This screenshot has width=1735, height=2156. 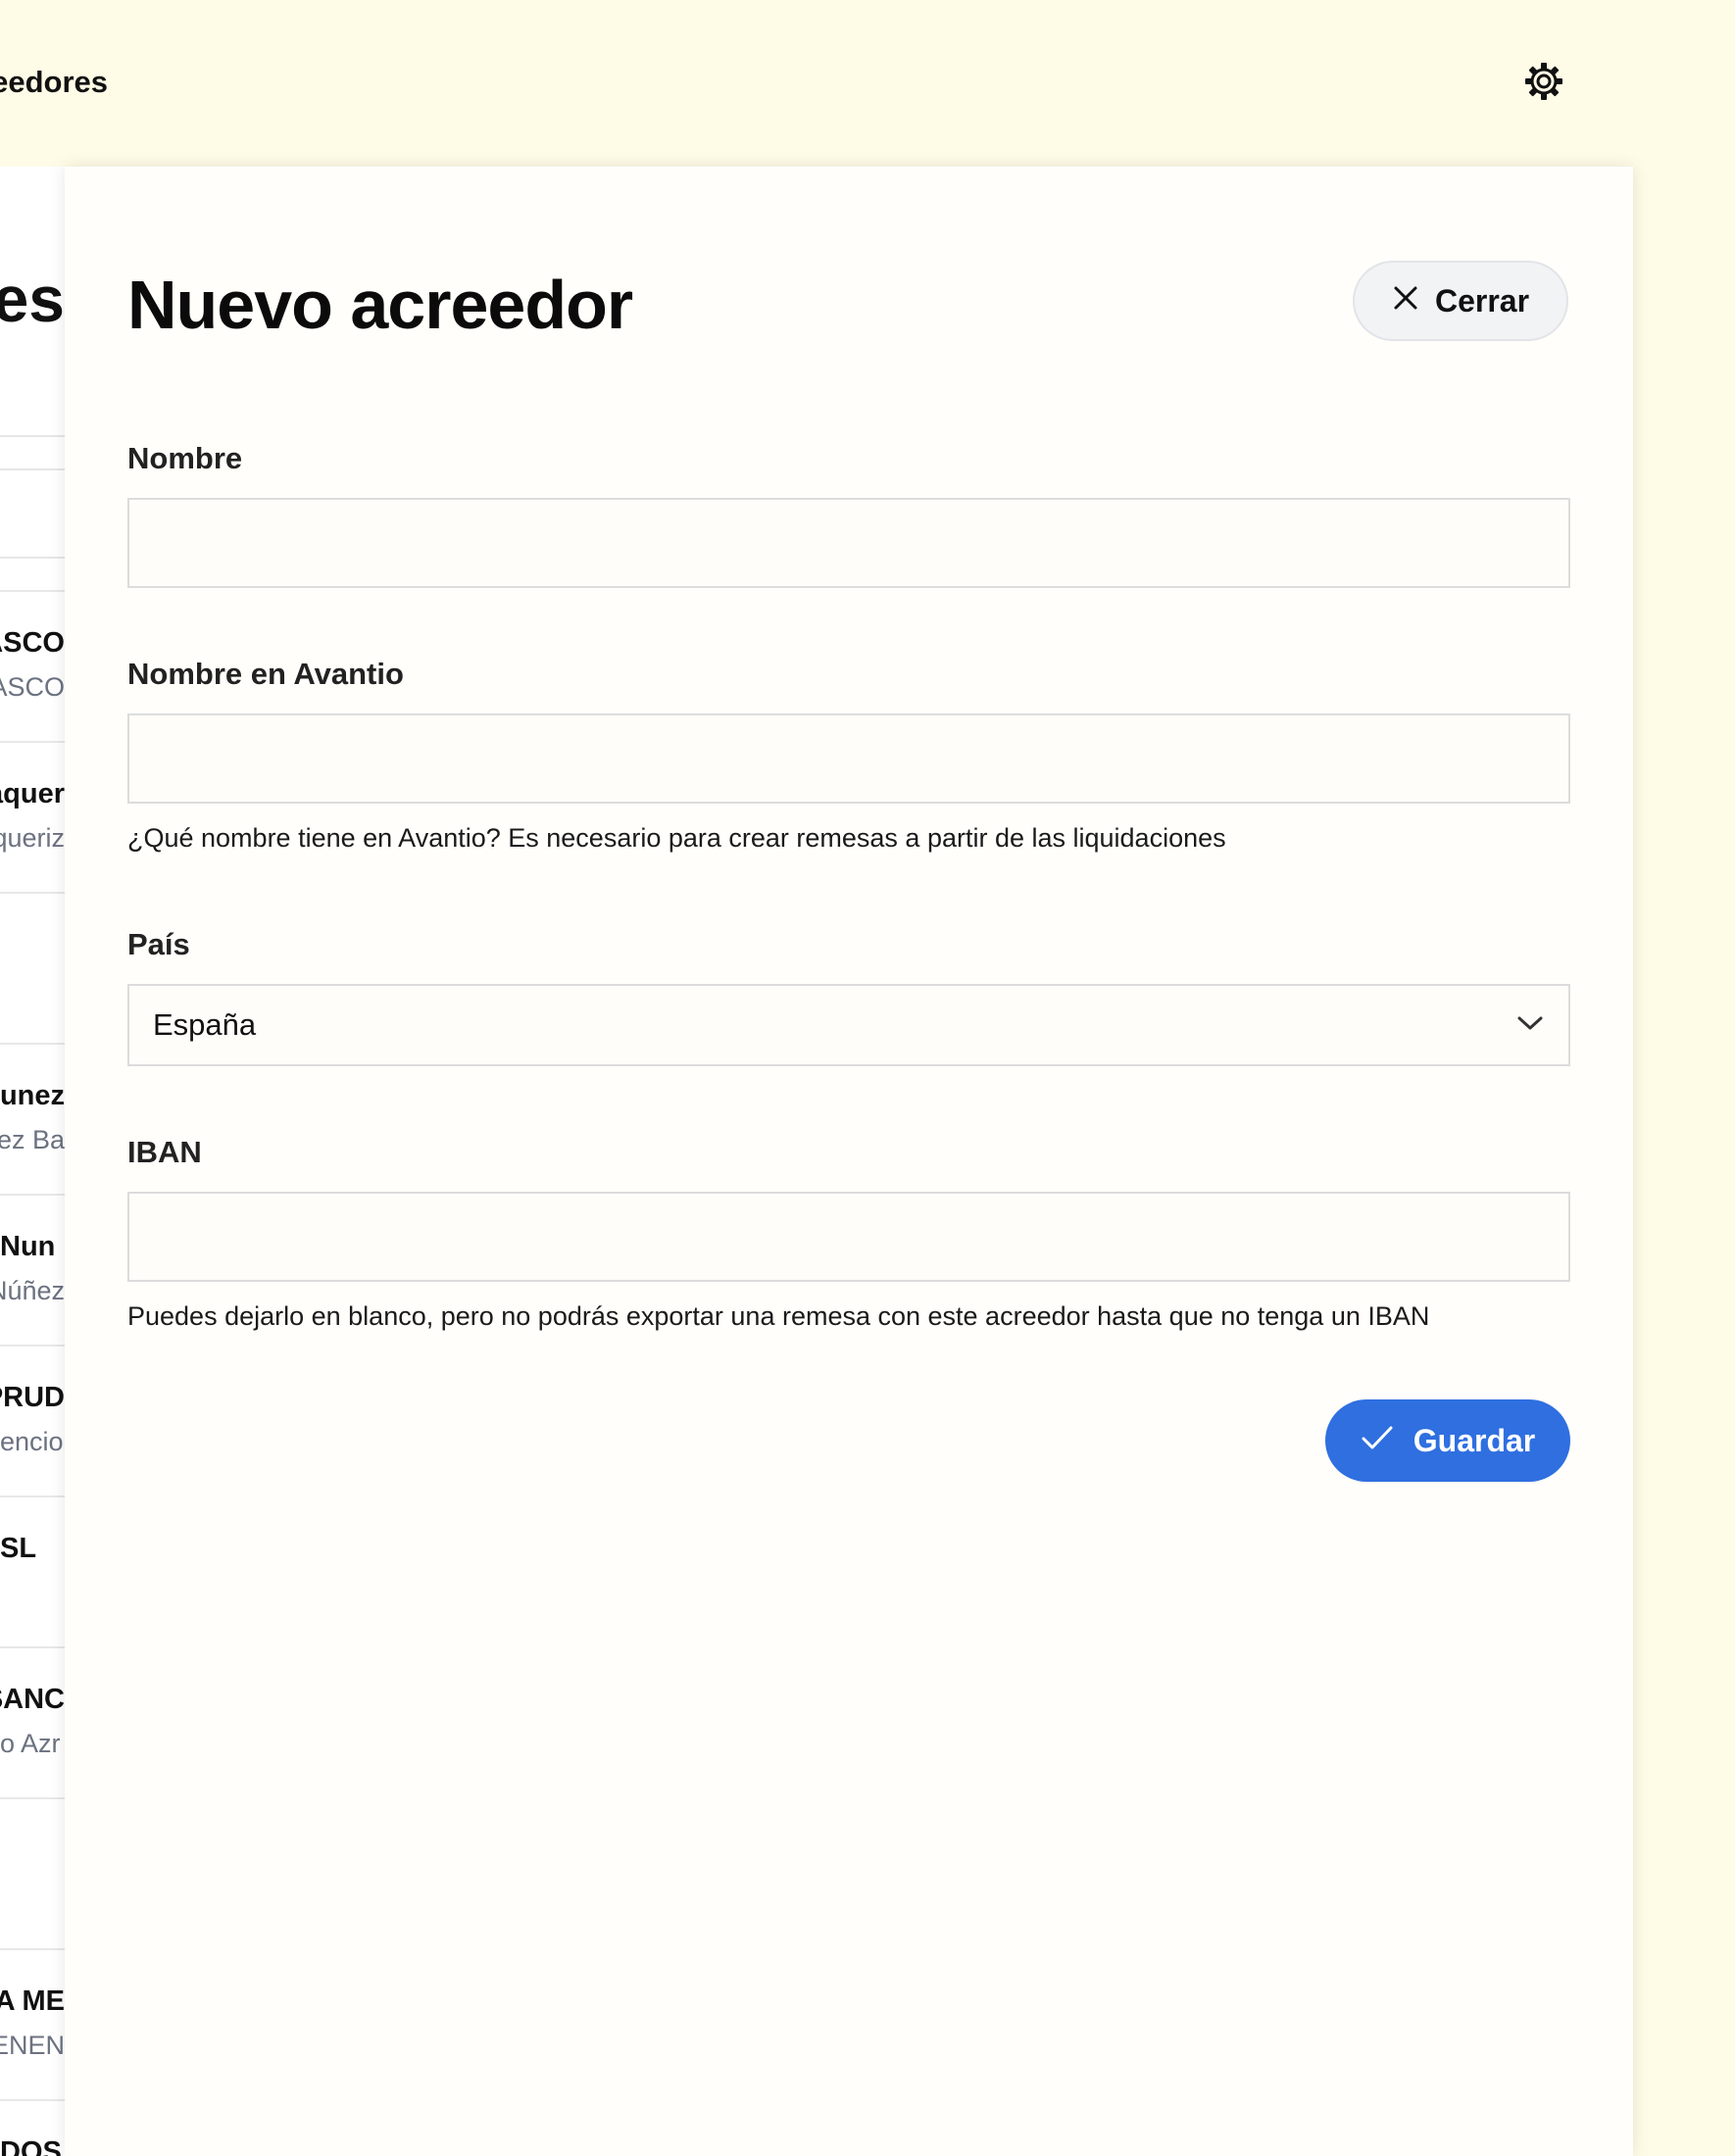 I want to click on list-item: A ME ENEN, so click(x=32, y=2025).